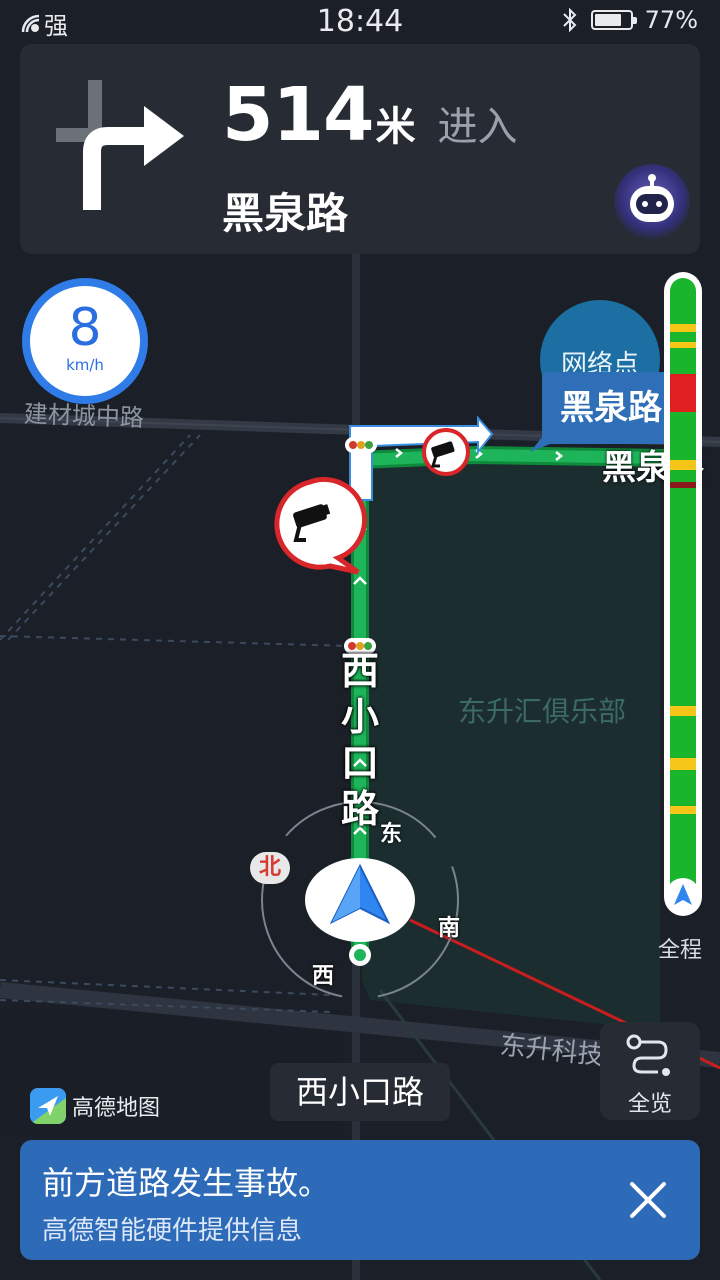  I want to click on progress-car-marker, so click(683, 895).